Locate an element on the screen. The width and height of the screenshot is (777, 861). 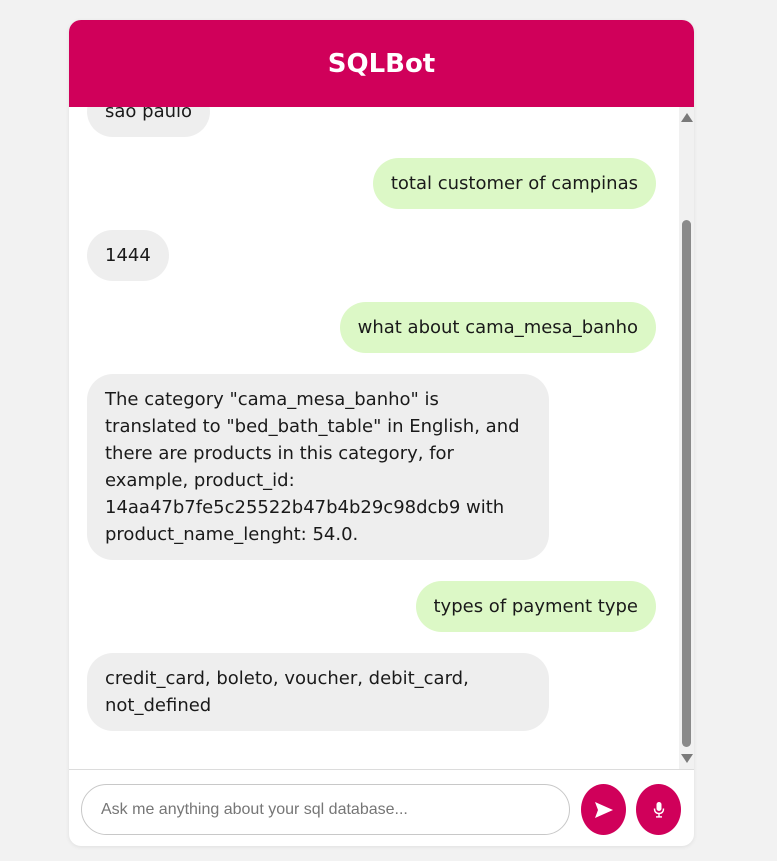
chat-input is located at coordinates (325, 809).